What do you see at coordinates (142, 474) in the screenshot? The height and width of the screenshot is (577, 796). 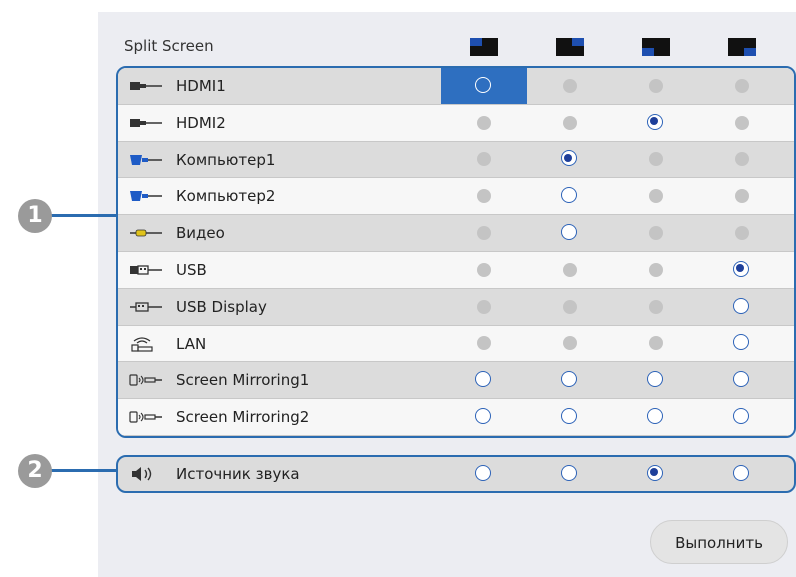 I see `speaker-icon` at bounding box center [142, 474].